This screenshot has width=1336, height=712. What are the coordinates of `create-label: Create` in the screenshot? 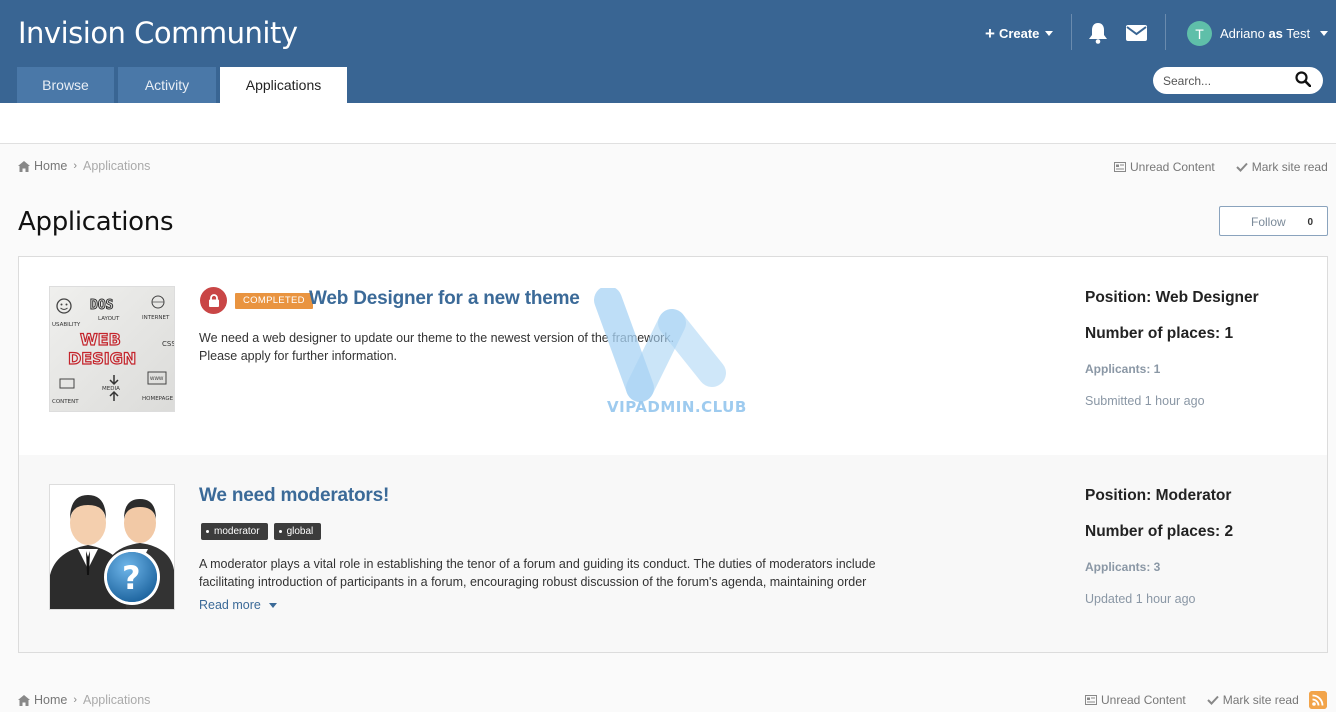 It's located at (1019, 33).